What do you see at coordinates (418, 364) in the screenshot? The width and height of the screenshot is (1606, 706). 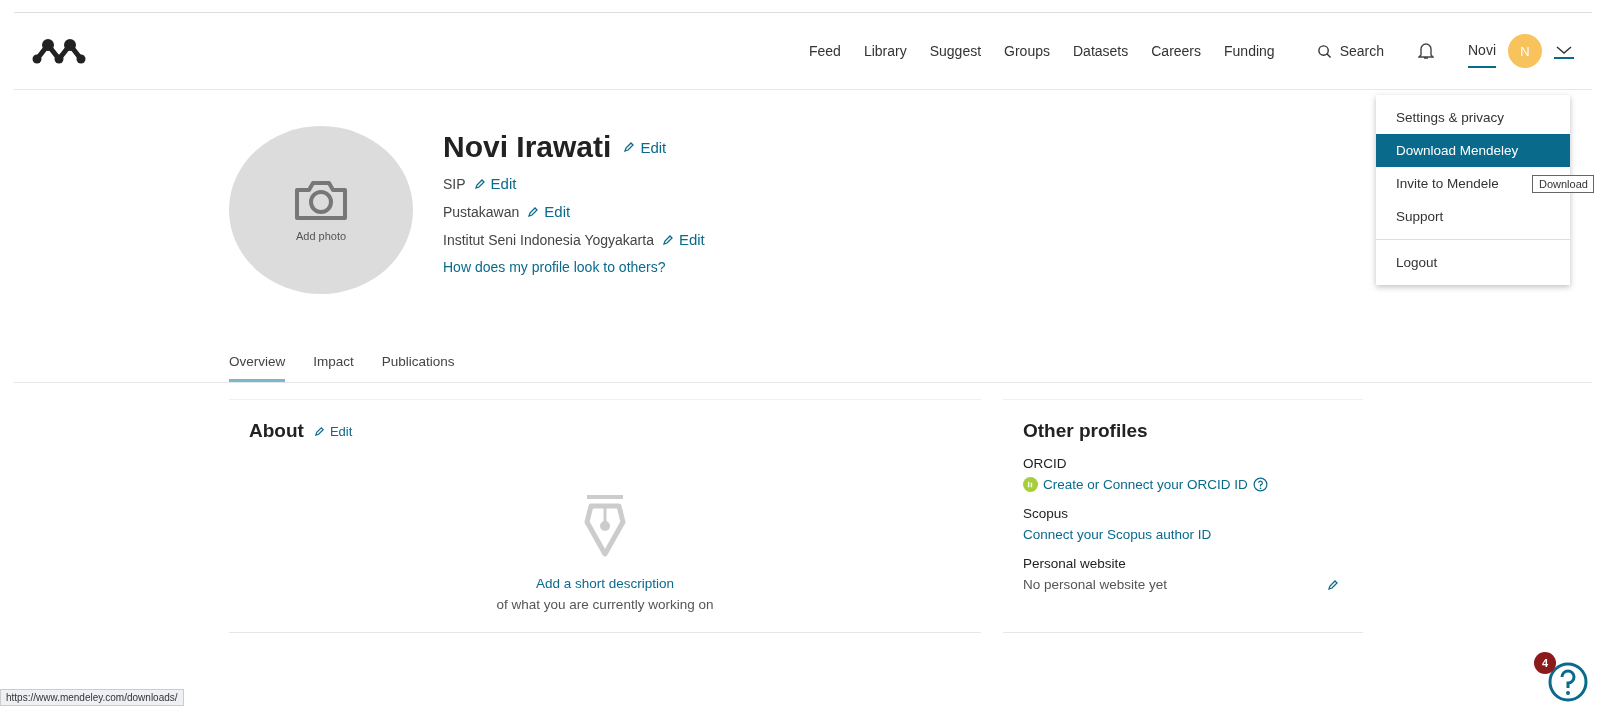 I see `tab: Publications` at bounding box center [418, 364].